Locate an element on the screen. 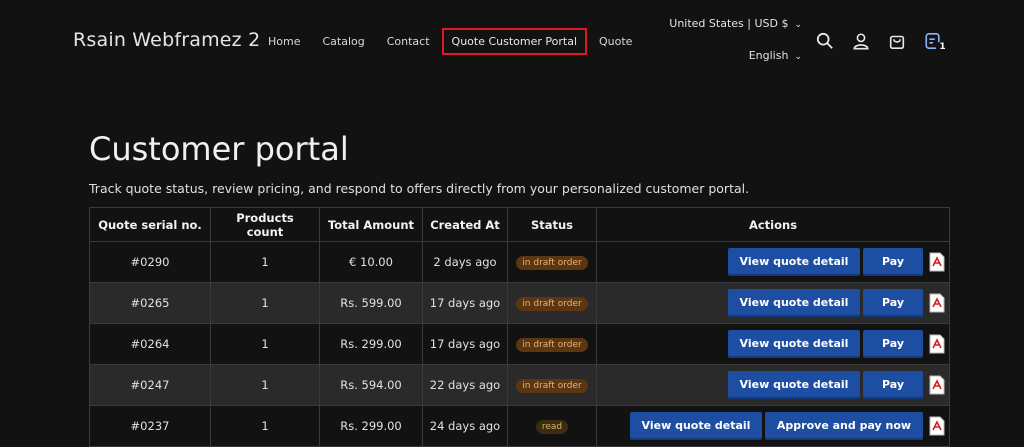  status-cell: read is located at coordinates (552, 426).